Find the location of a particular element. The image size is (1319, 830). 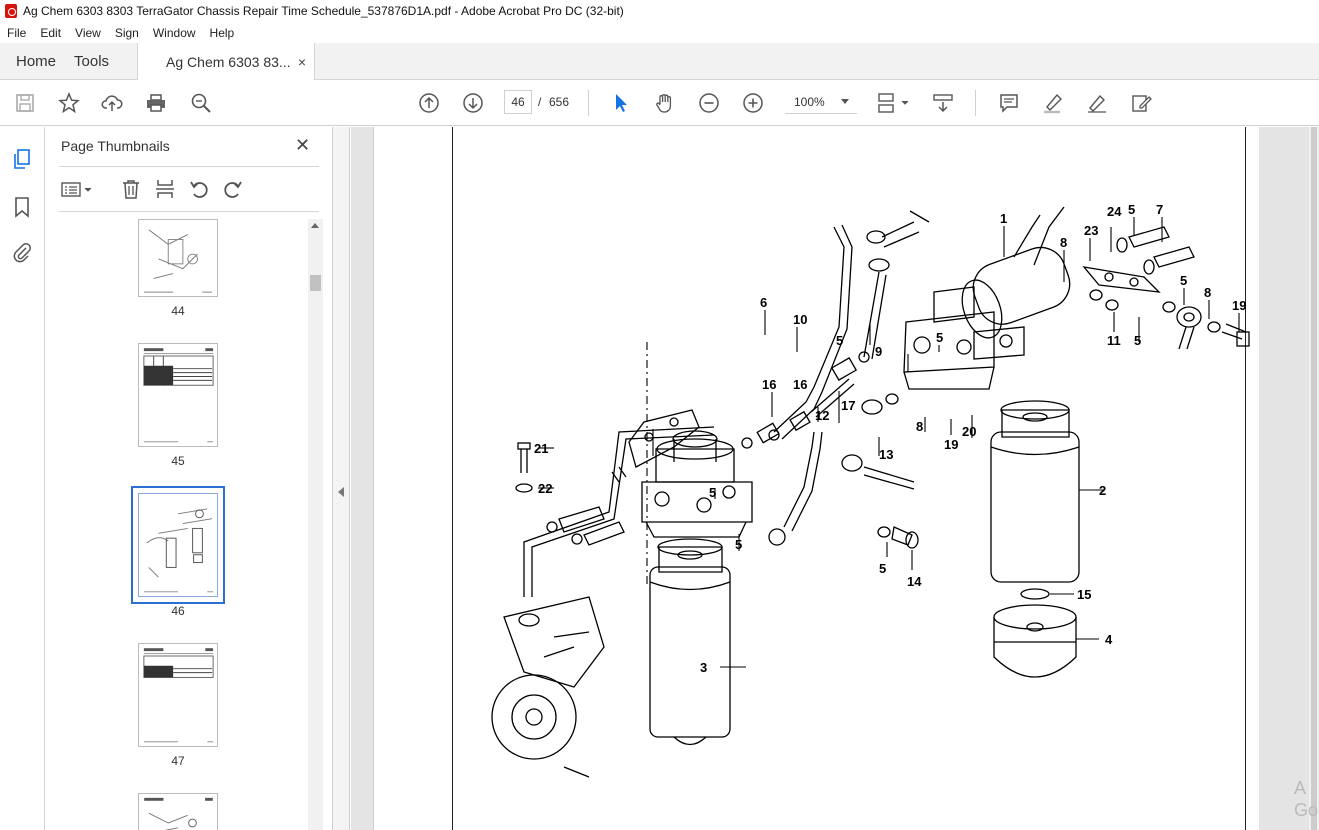

tab-bar: Home Tools Ag Chem 6303 83... × is located at coordinates (659, 62).